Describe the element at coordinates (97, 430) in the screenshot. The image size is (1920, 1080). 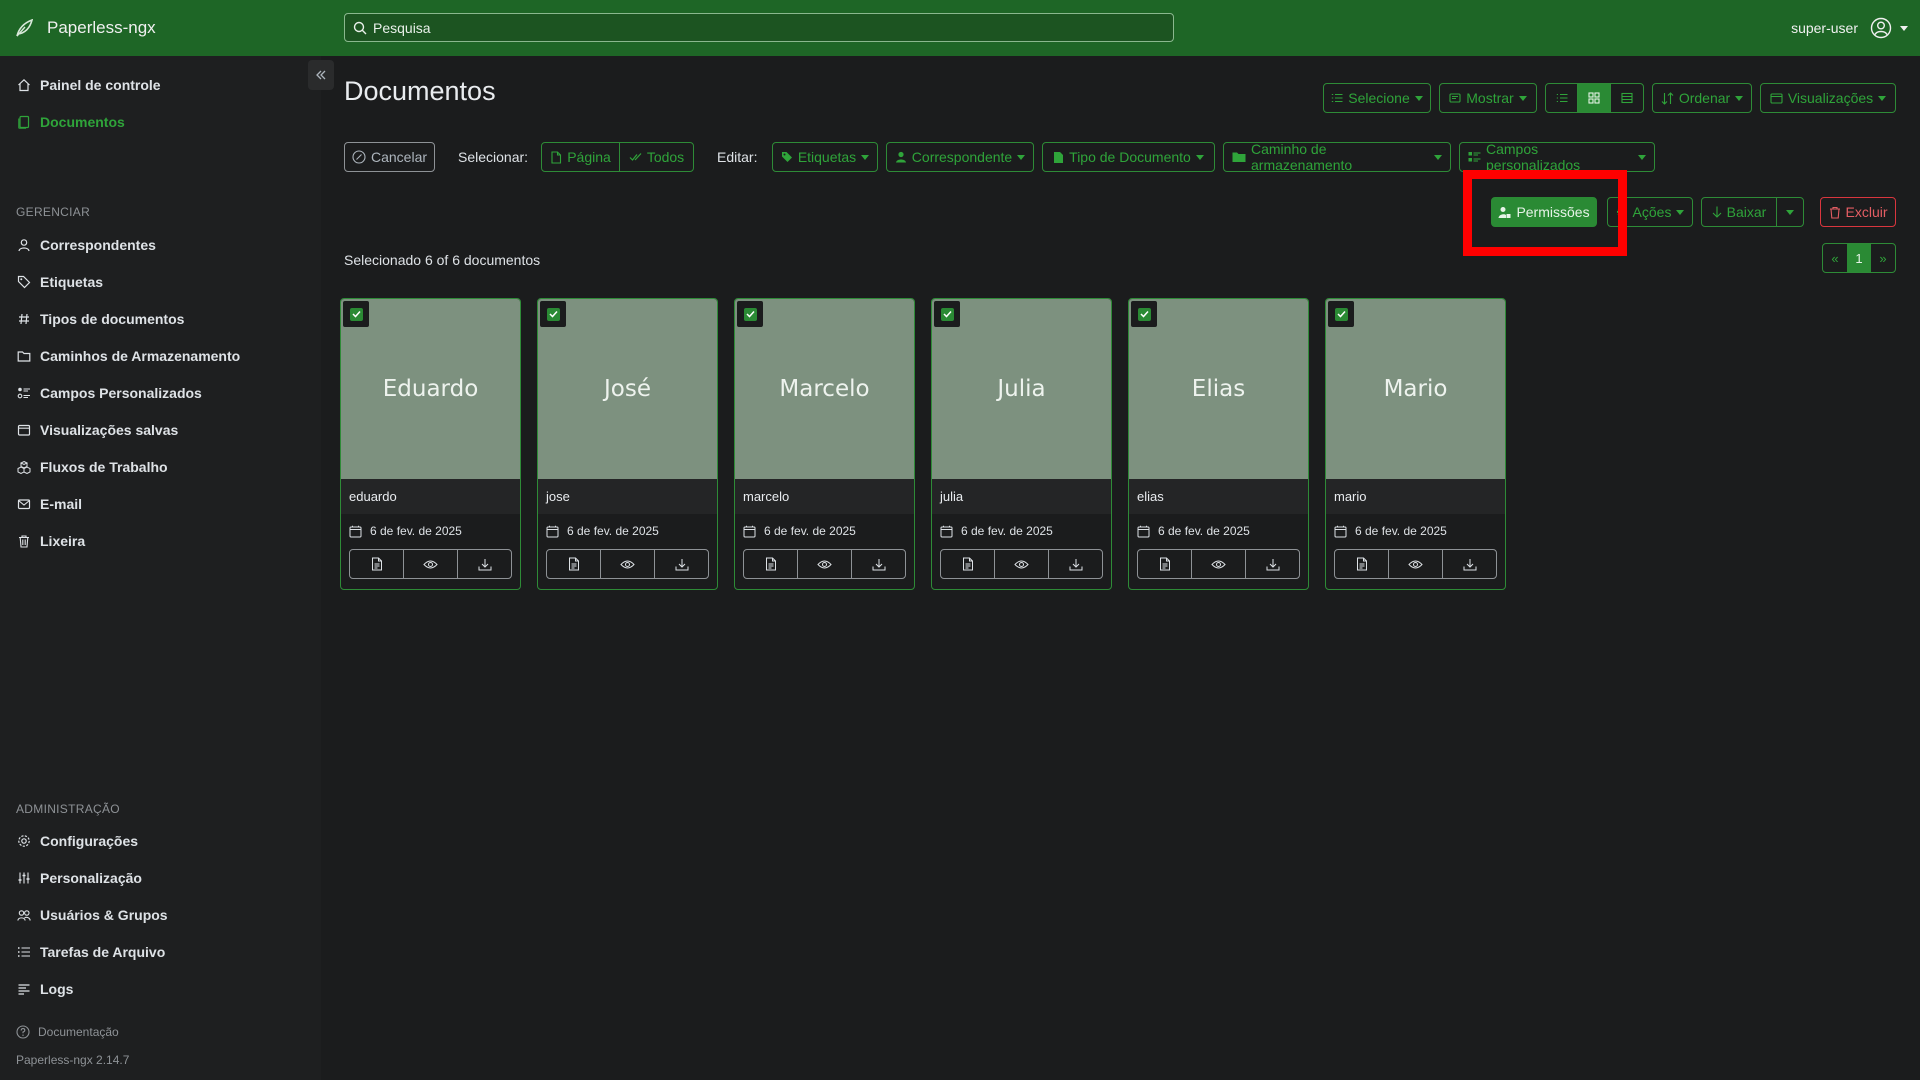
I see `sidebar-item-saved-views: Visualizações salvas` at that location.